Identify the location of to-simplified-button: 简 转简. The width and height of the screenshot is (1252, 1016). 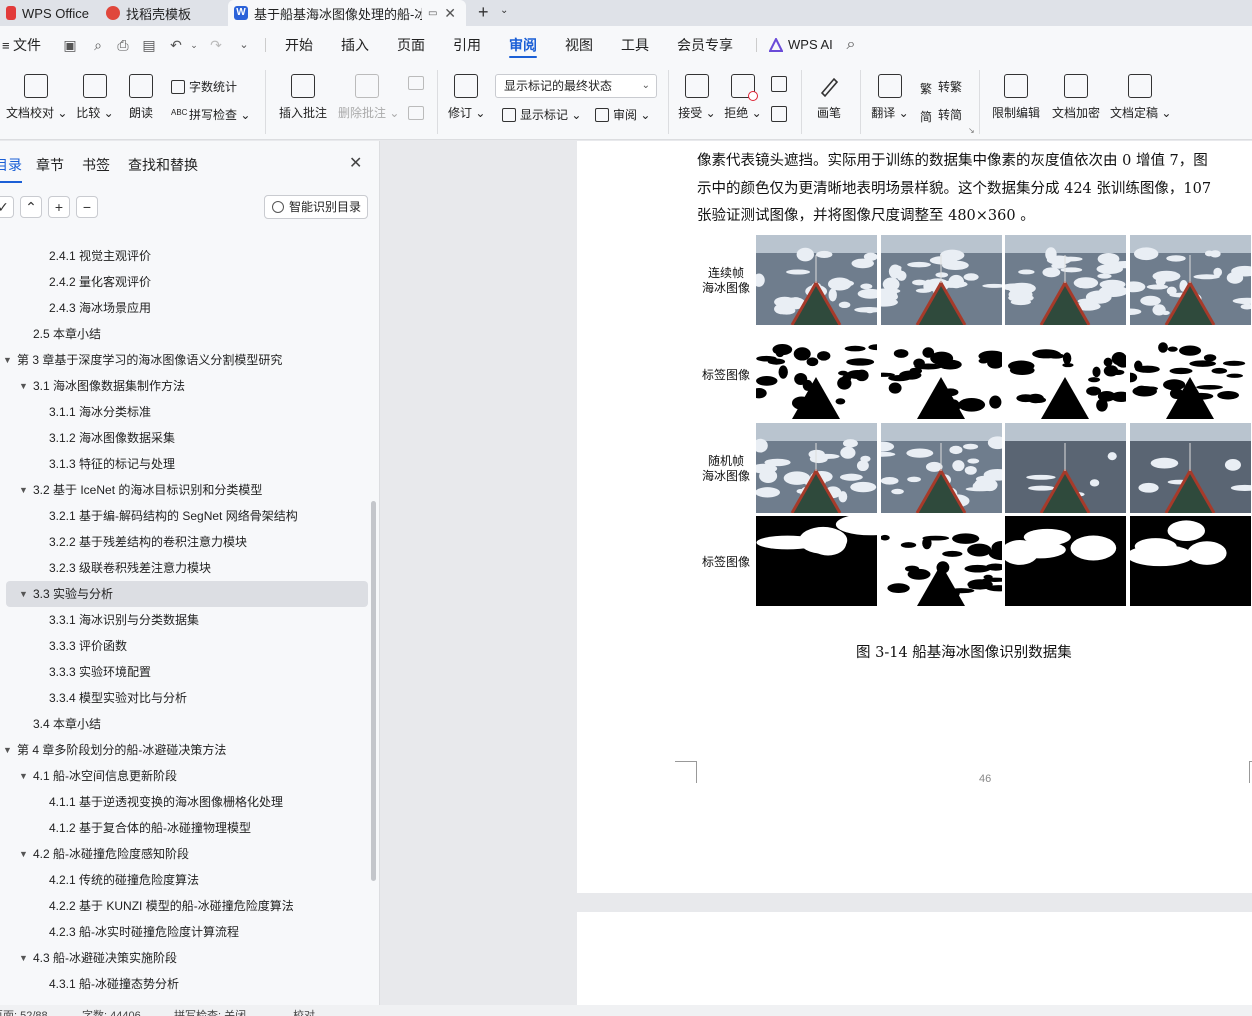
(941, 115).